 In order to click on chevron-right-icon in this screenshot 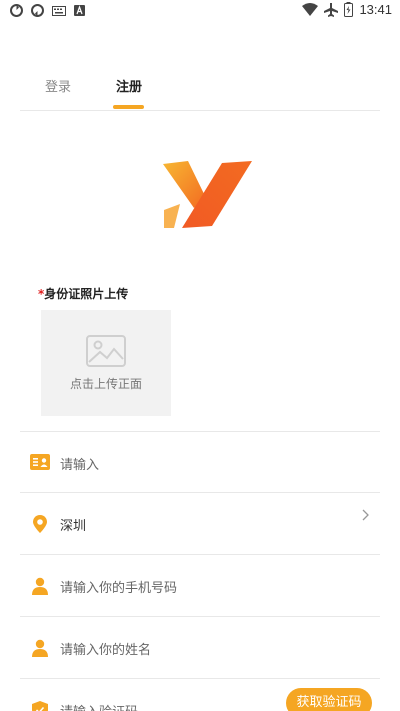, I will do `click(365, 515)`.